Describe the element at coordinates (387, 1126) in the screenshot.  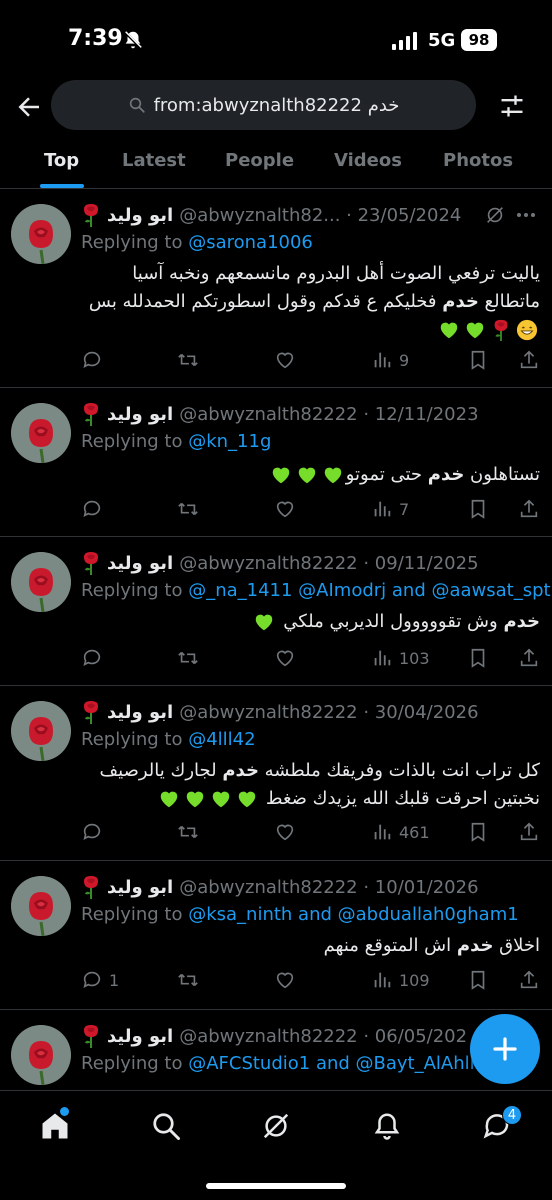
I see `notifications-icon` at that location.